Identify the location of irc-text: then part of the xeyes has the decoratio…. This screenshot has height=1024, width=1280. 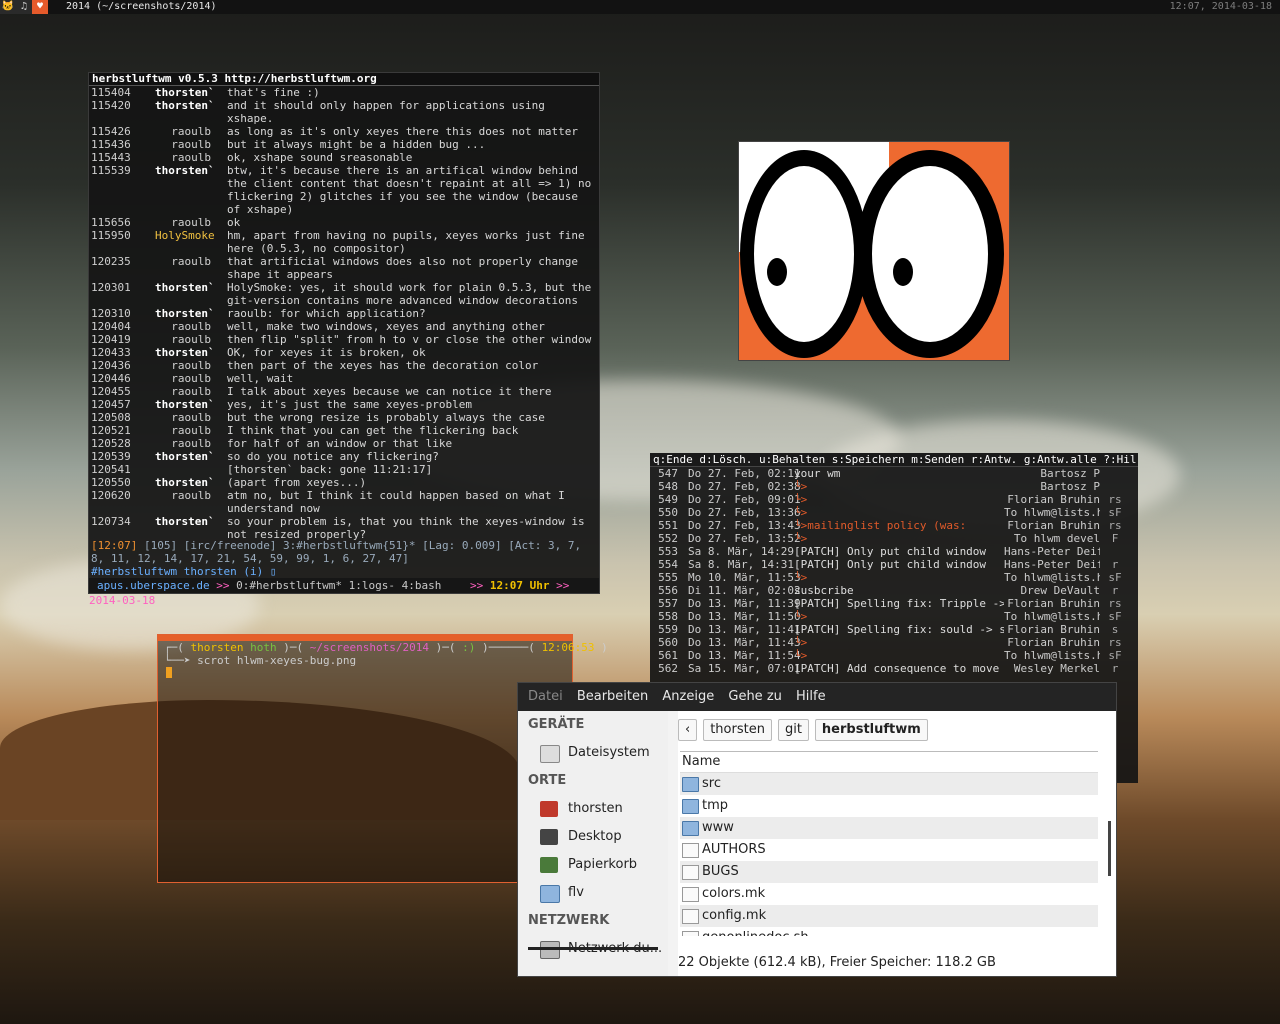
(383, 365).